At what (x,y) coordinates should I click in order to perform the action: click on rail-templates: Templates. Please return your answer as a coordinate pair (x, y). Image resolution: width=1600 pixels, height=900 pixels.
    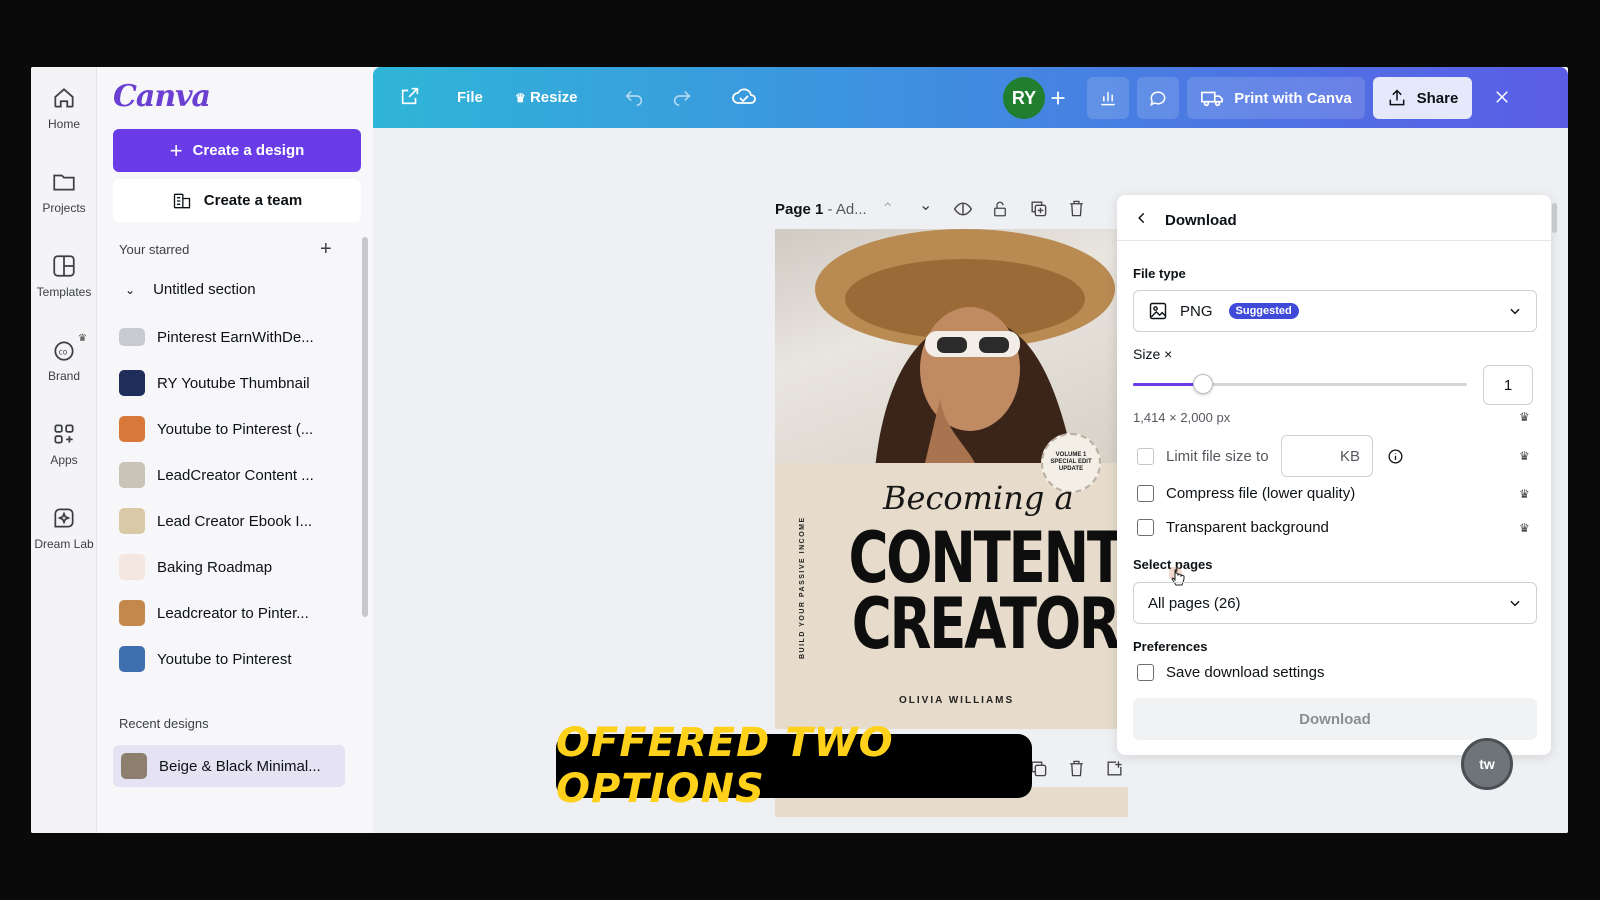
    Looking at the image, I should click on (64, 276).